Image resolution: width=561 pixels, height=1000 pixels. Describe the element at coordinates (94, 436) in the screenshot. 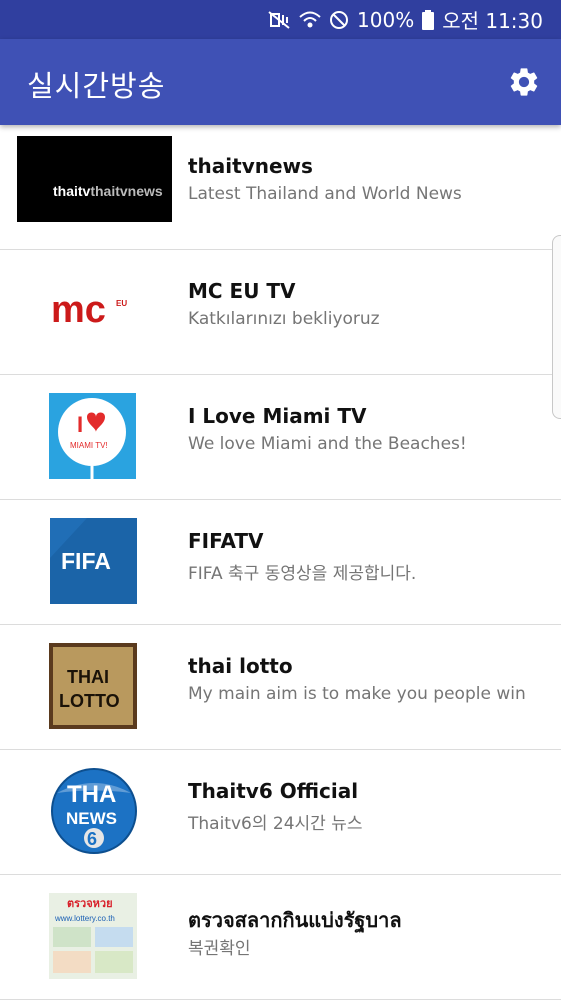

I see `channel-logo: I MIAMI TV!` at that location.